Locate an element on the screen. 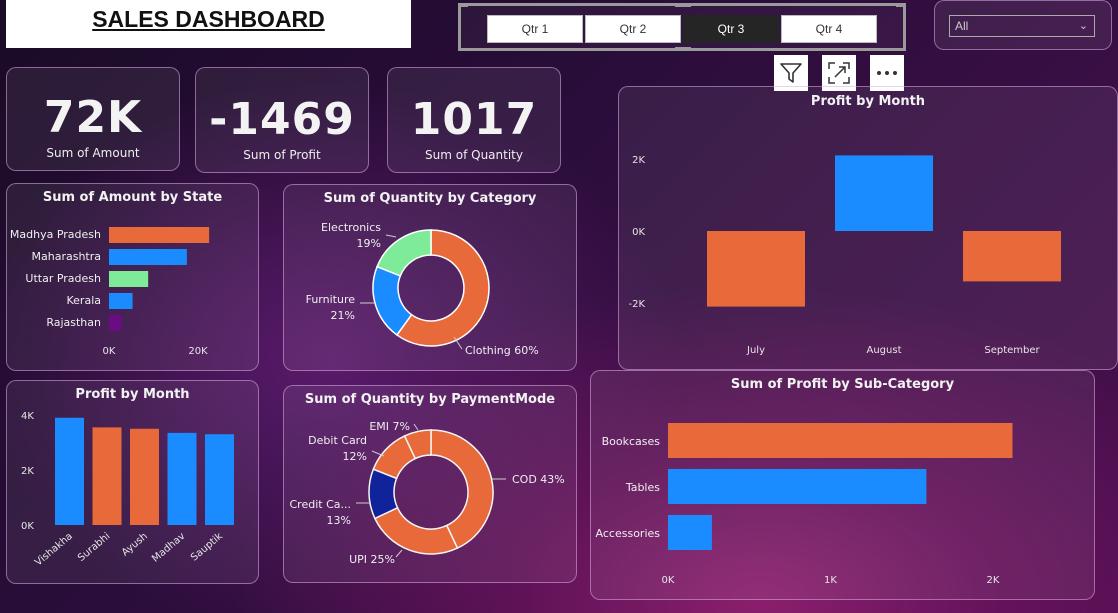  slice-label: Electronics is located at coordinates (351, 227).